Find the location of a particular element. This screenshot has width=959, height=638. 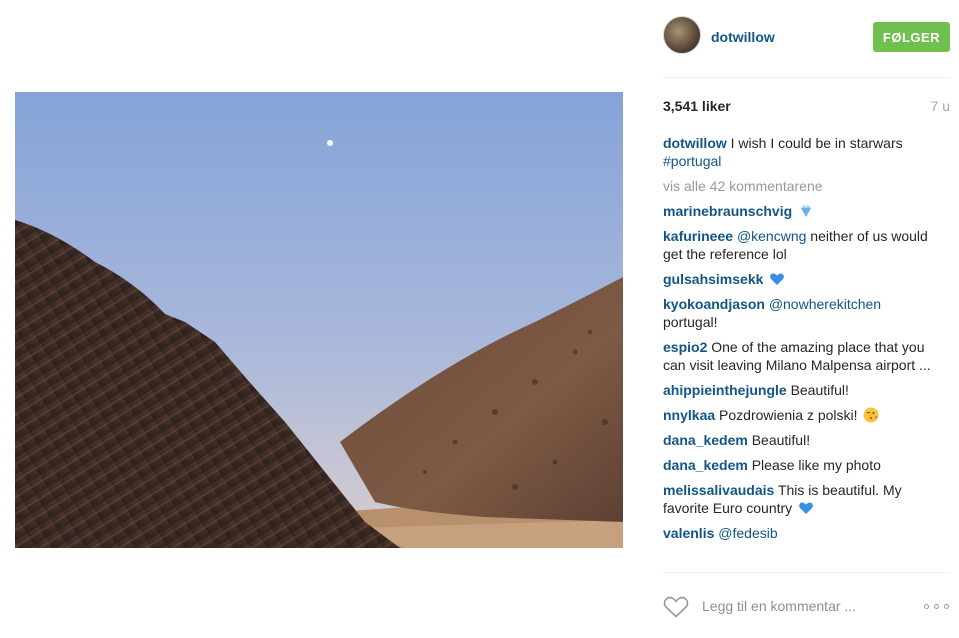

comment-bar is located at coordinates (806, 606).